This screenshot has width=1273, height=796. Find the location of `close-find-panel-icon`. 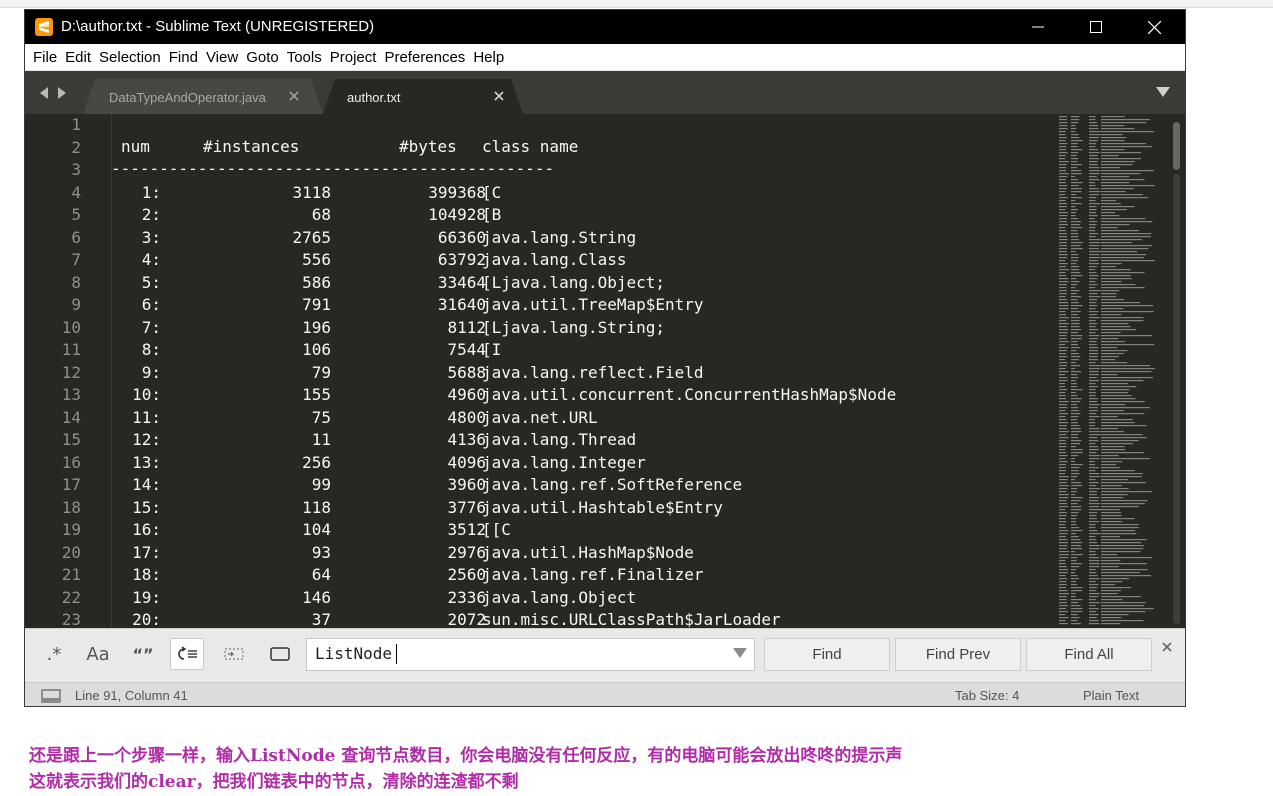

close-find-panel-icon is located at coordinates (1167, 647).